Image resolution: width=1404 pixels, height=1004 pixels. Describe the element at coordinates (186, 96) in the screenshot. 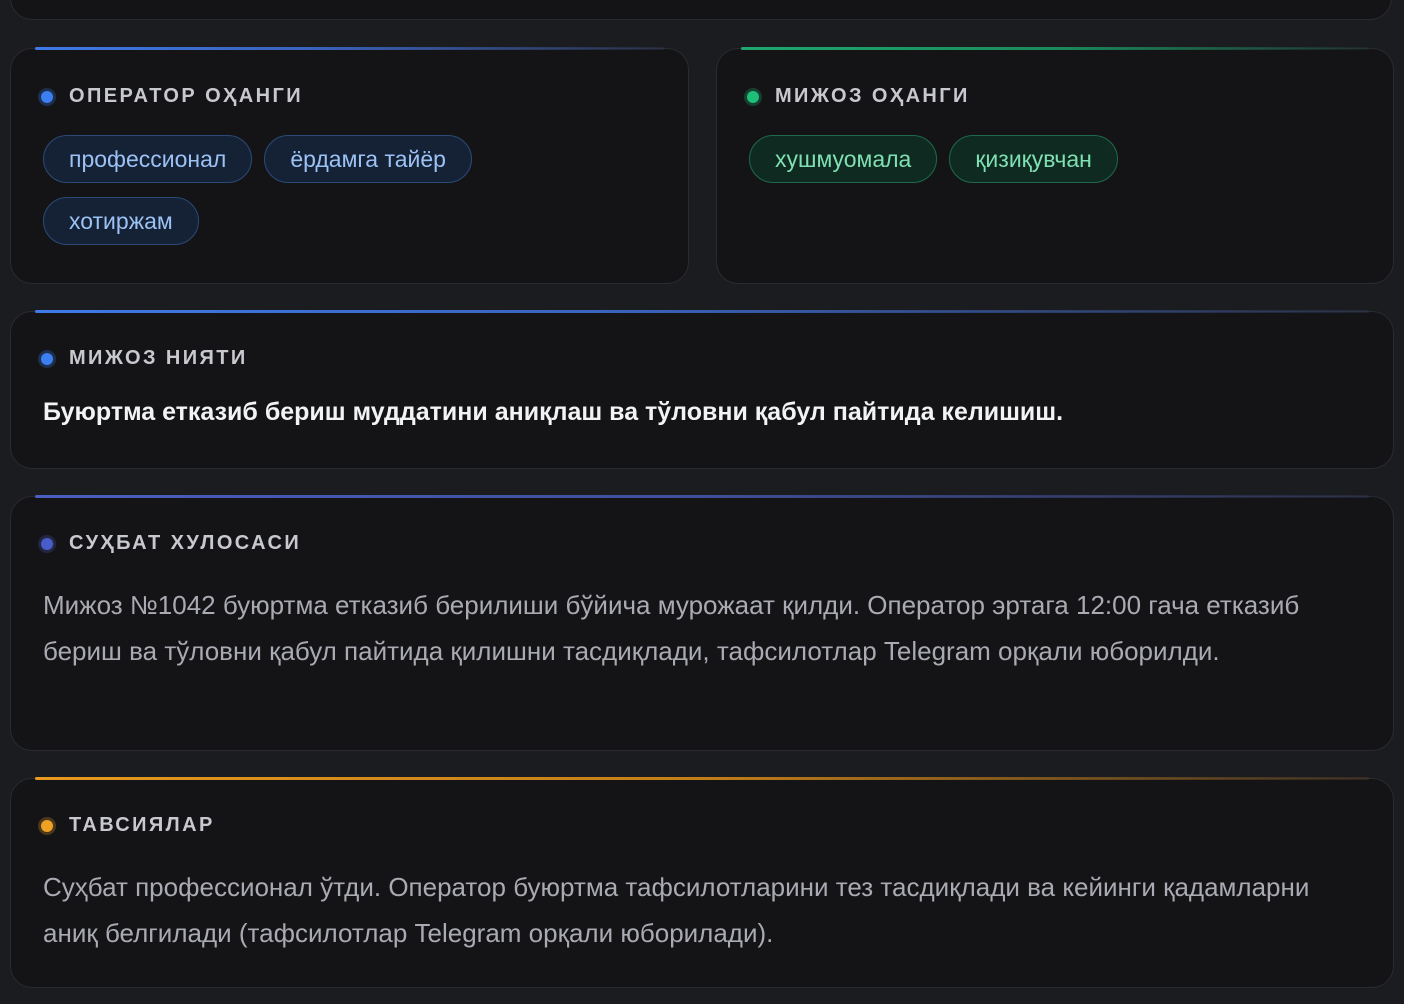

I see `operator-tone-title: ОПЕРАТОР ОҲАНГИ` at that location.